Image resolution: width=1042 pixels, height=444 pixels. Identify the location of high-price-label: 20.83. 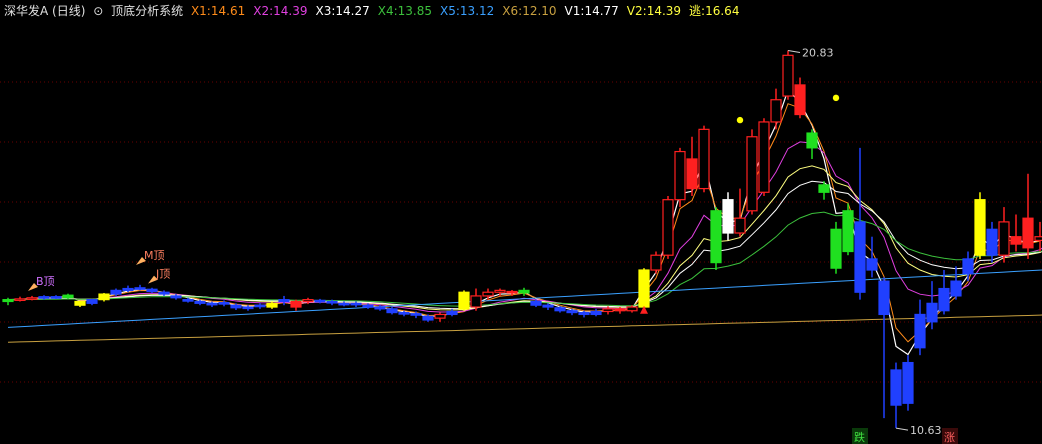
(818, 53).